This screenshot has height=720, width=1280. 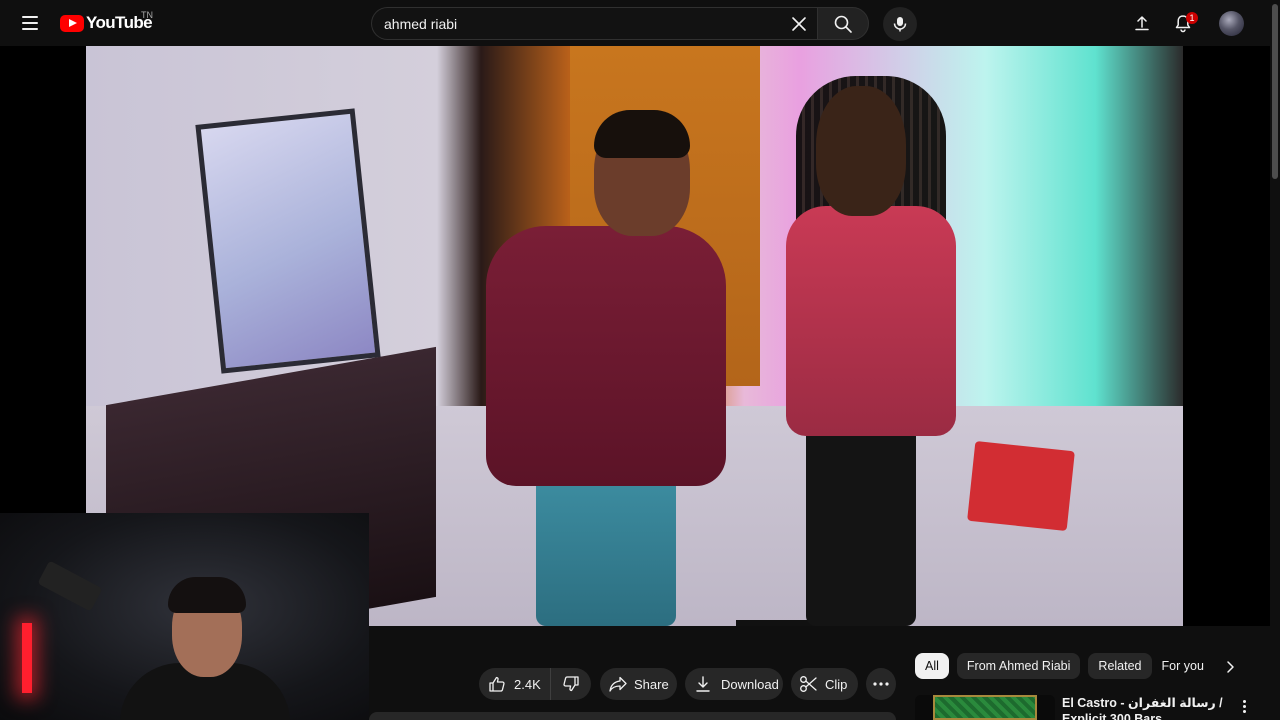 I want to click on description-box, so click(x=632, y=716).